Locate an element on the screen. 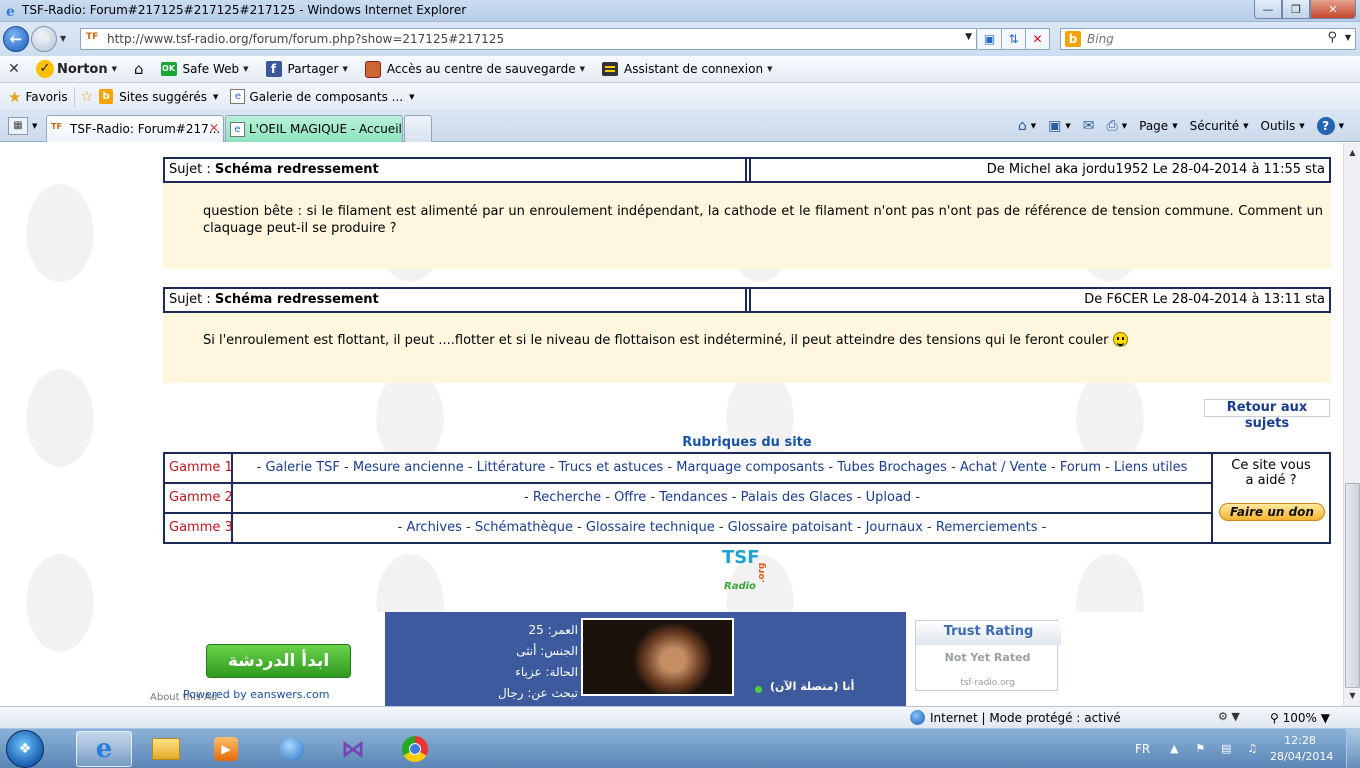 This screenshot has width=1360, height=768. close-tab-icon: ✕ is located at coordinates (214, 128).